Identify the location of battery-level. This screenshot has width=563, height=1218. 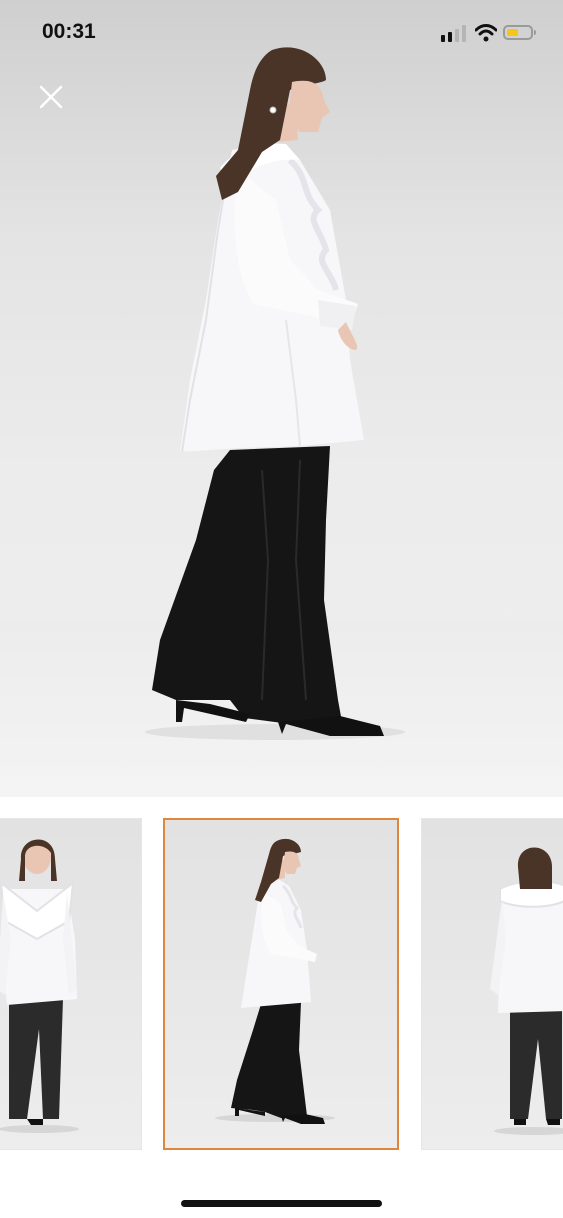
(512, 32).